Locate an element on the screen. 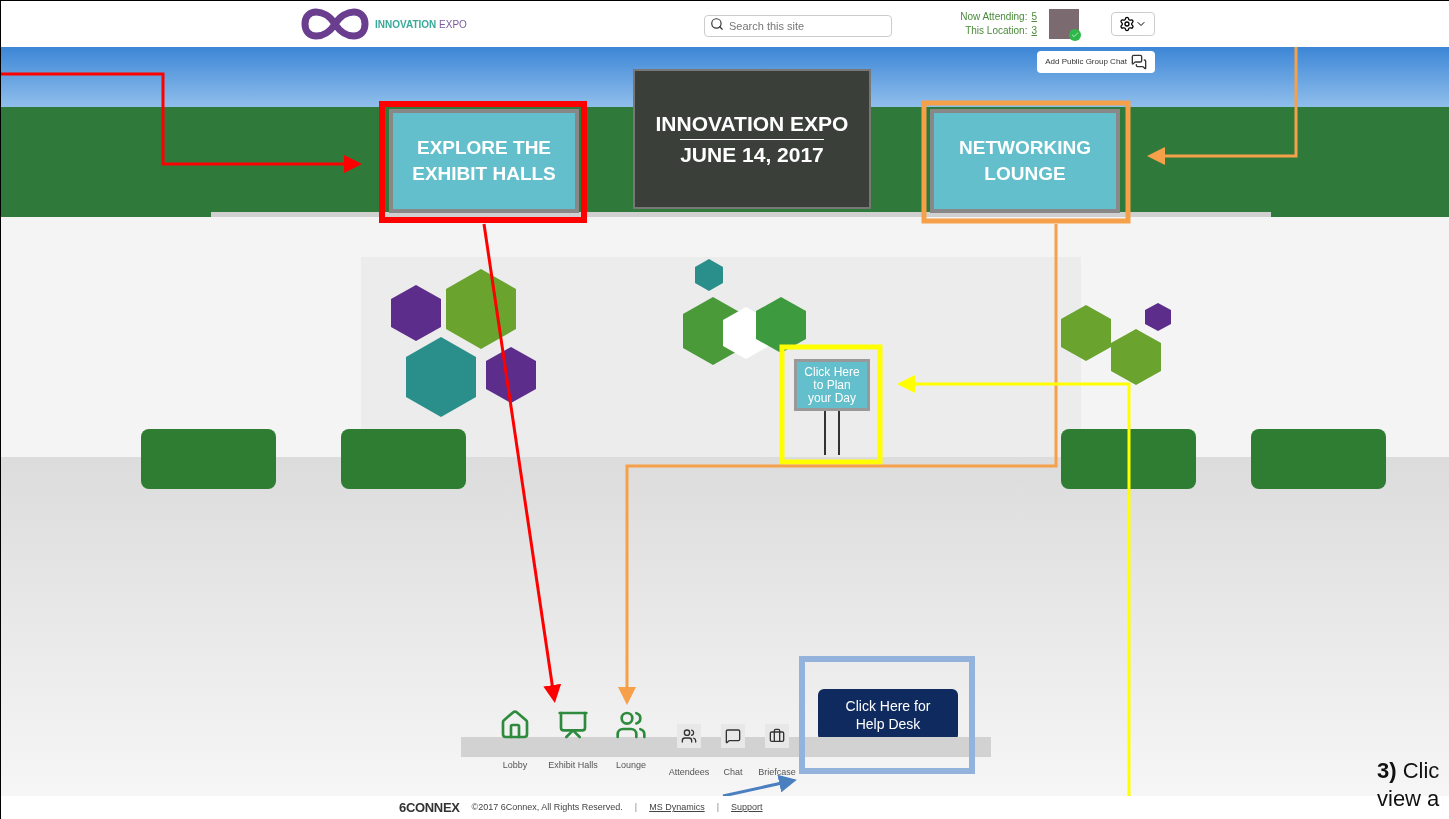 The image size is (1449, 819). footer-link: Support is located at coordinates (747, 808).